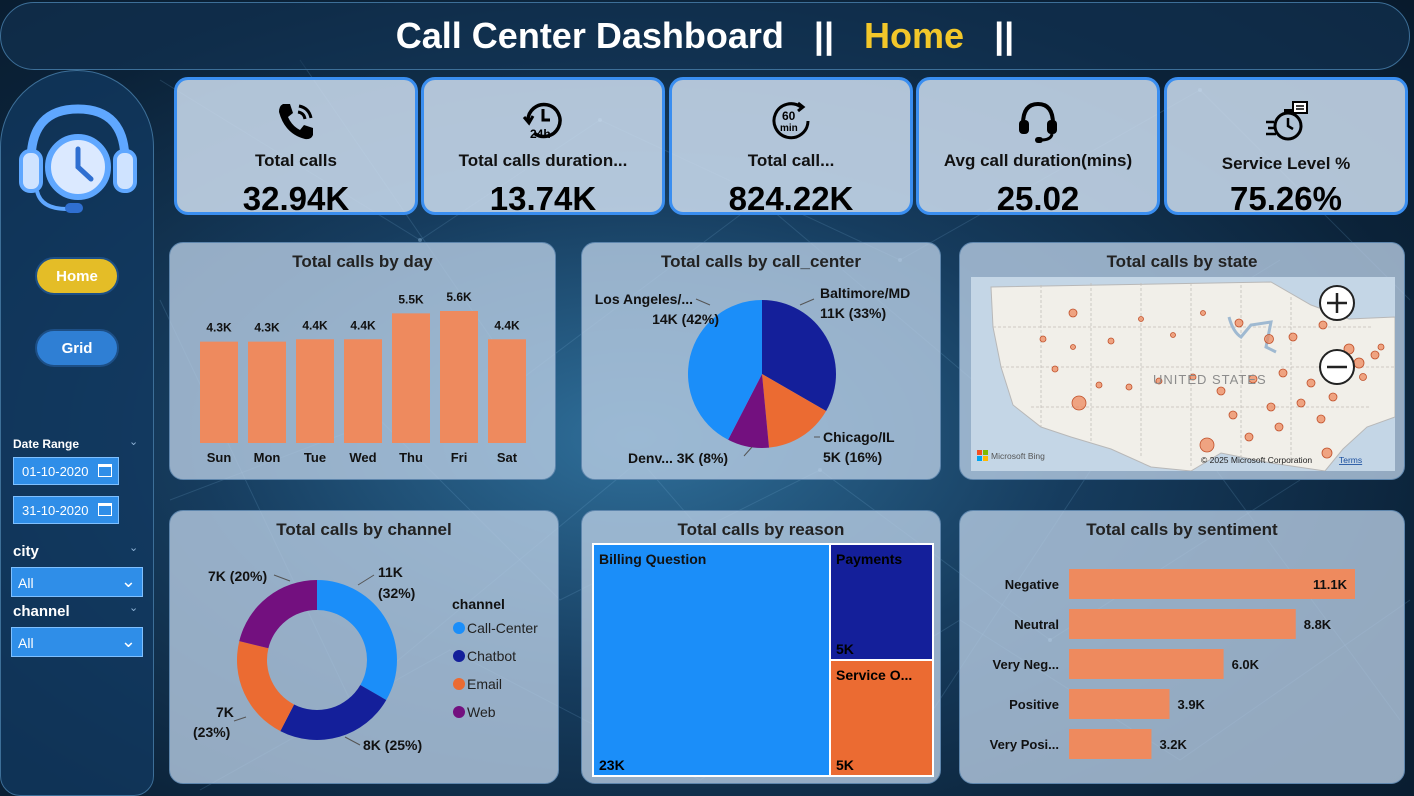 The width and height of the screenshot is (1414, 796). I want to click on data-label: 11.1K, so click(1330, 584).